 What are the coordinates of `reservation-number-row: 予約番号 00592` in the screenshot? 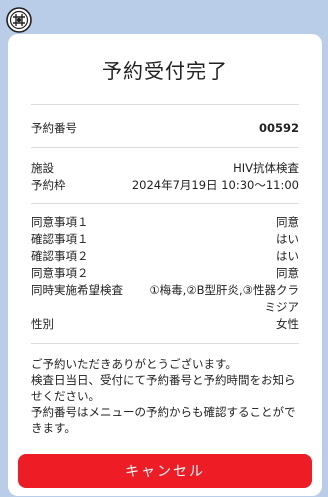 It's located at (165, 128).